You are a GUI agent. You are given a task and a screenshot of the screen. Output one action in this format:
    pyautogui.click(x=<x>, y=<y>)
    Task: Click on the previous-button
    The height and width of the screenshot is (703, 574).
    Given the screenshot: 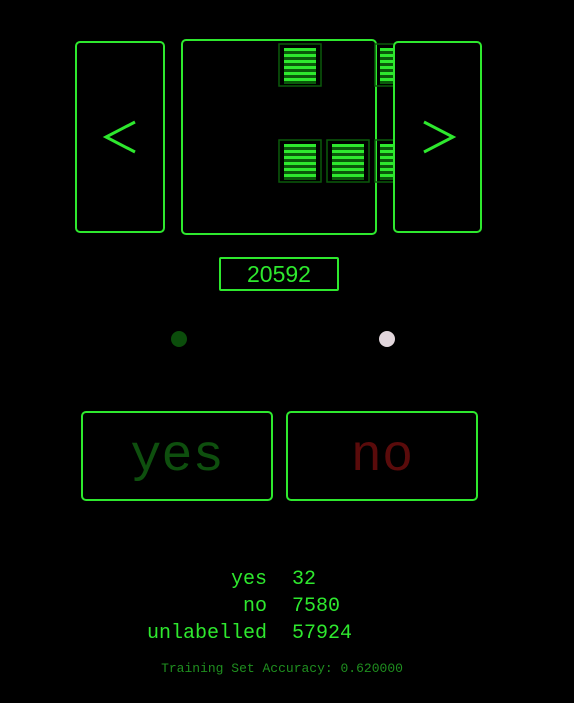 What is the action you would take?
    pyautogui.click(x=120, y=137)
    